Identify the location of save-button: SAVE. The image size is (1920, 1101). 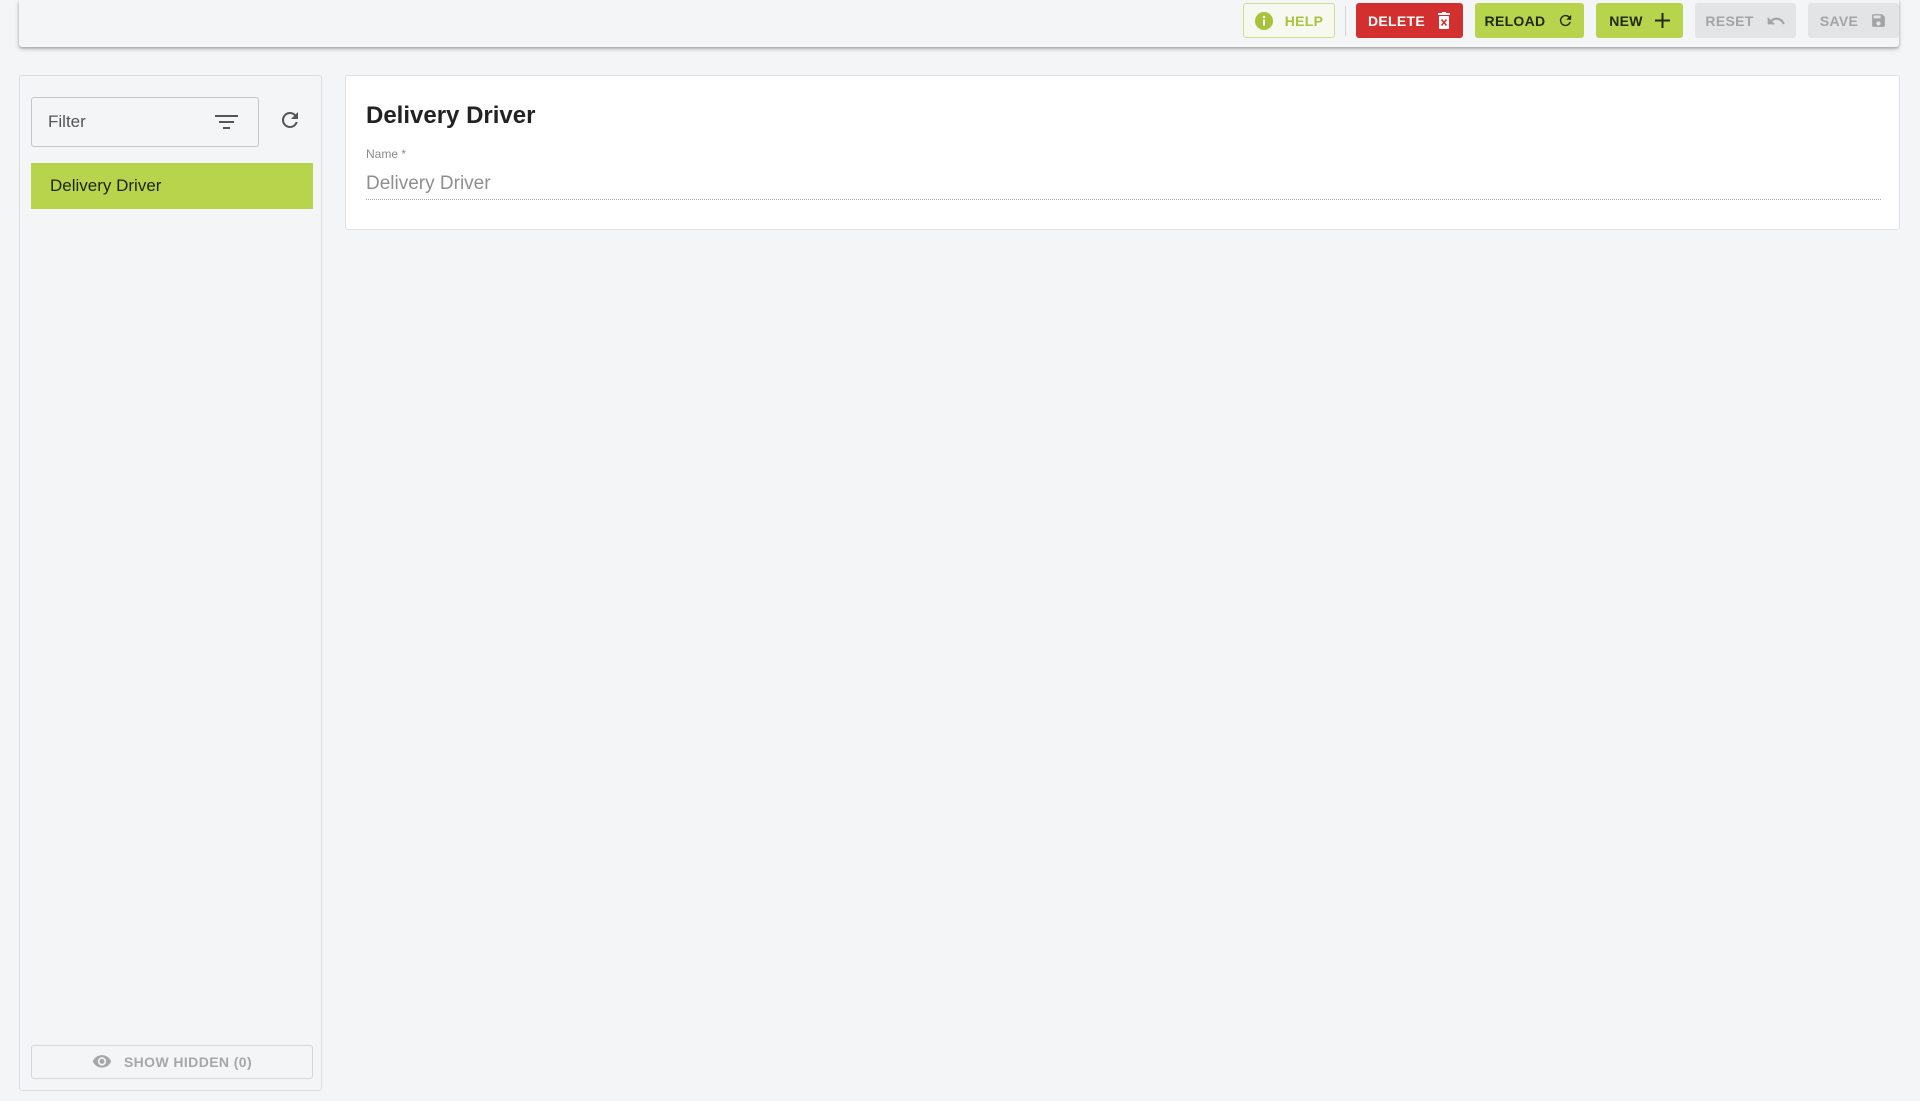
(1853, 20).